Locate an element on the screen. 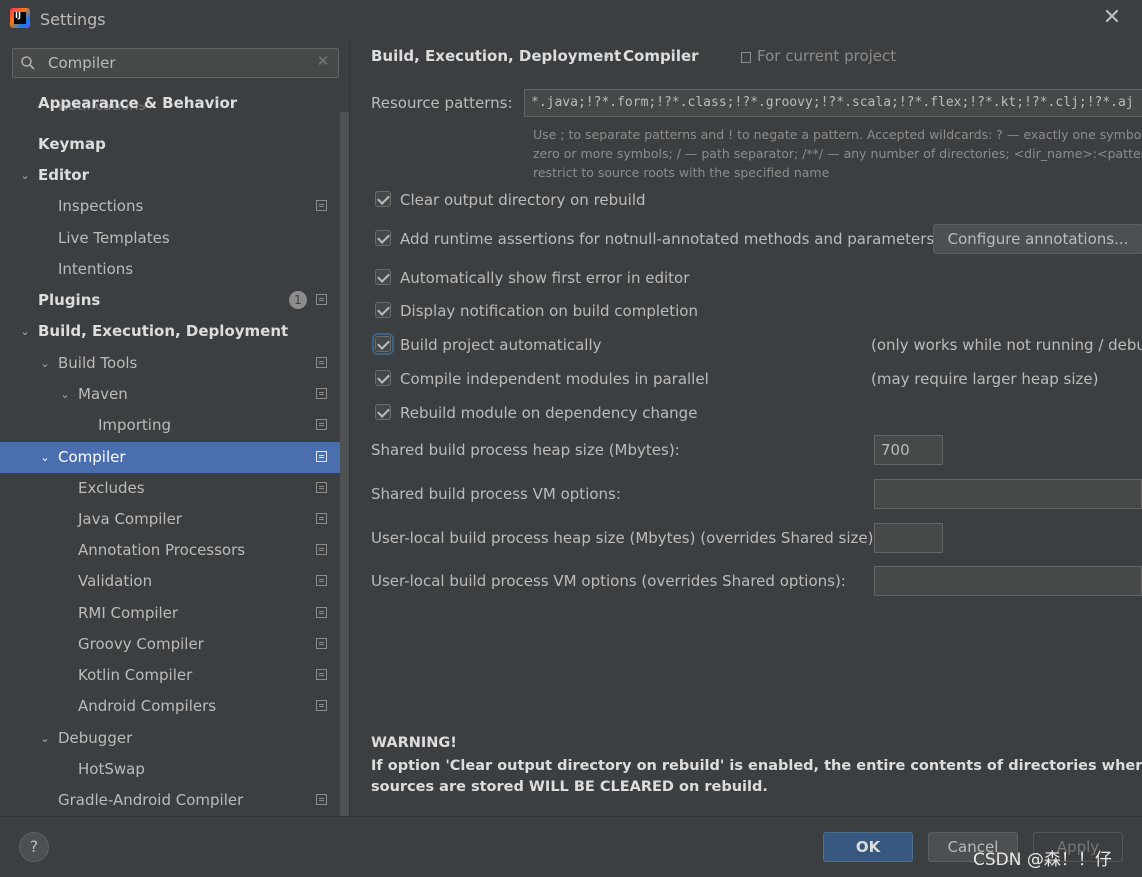 The width and height of the screenshot is (1142, 877). tree-item-editor: ⌄ Editor is located at coordinates (170, 175).